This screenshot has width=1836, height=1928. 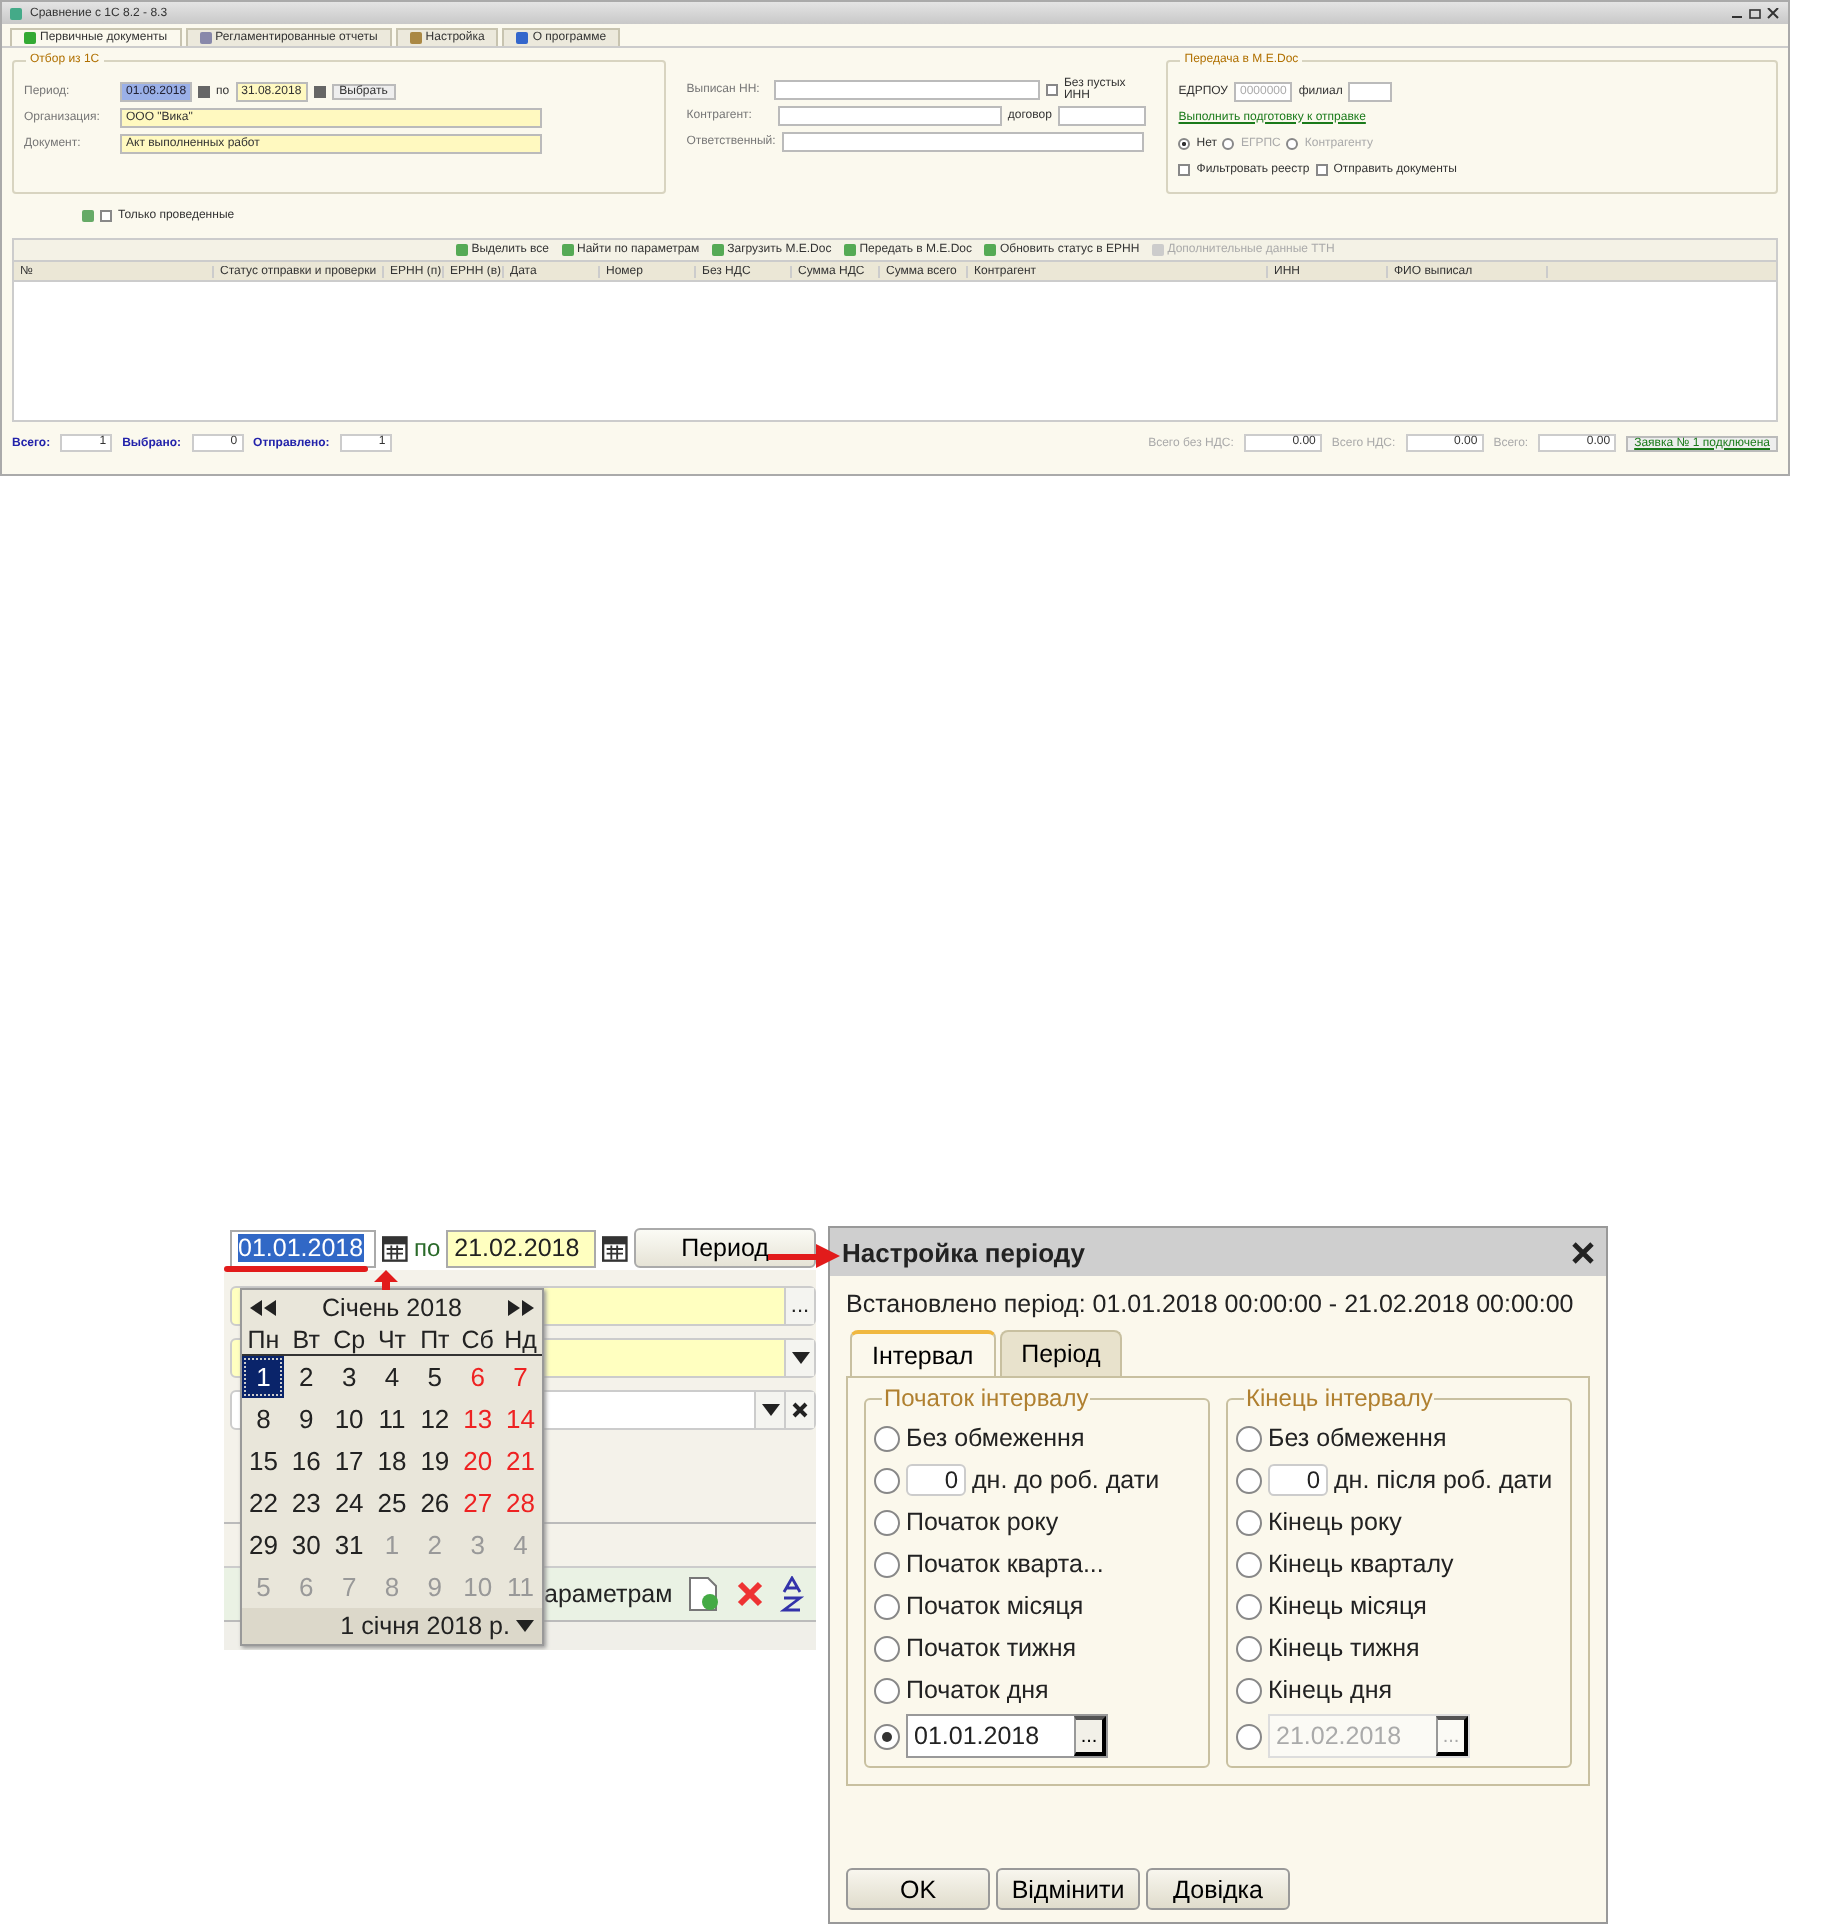 I want to click on weekday-label: Вт, so click(x=306, y=1340).